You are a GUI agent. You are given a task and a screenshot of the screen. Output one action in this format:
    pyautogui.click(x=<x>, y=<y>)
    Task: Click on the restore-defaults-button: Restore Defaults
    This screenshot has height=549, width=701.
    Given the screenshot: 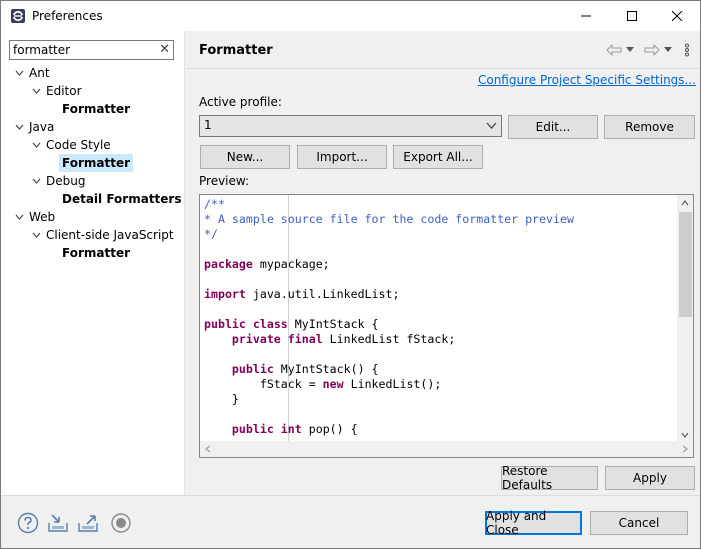 What is the action you would take?
    pyautogui.click(x=549, y=478)
    